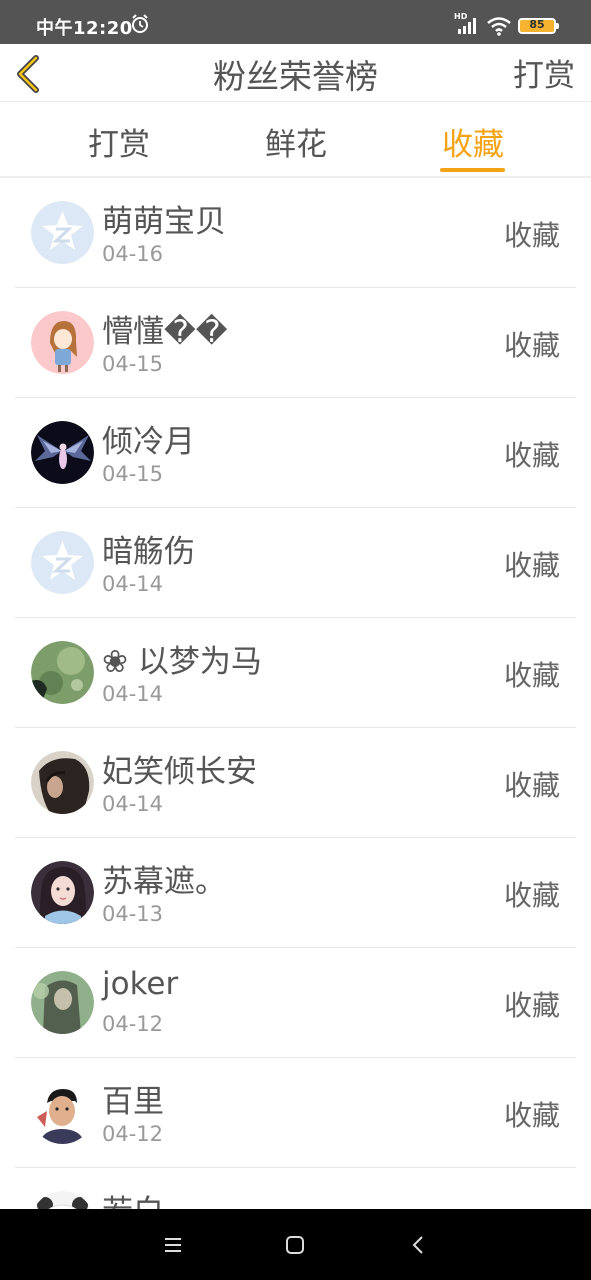  What do you see at coordinates (62, 452) in the screenshot?
I see `angel-wings-avatar` at bounding box center [62, 452].